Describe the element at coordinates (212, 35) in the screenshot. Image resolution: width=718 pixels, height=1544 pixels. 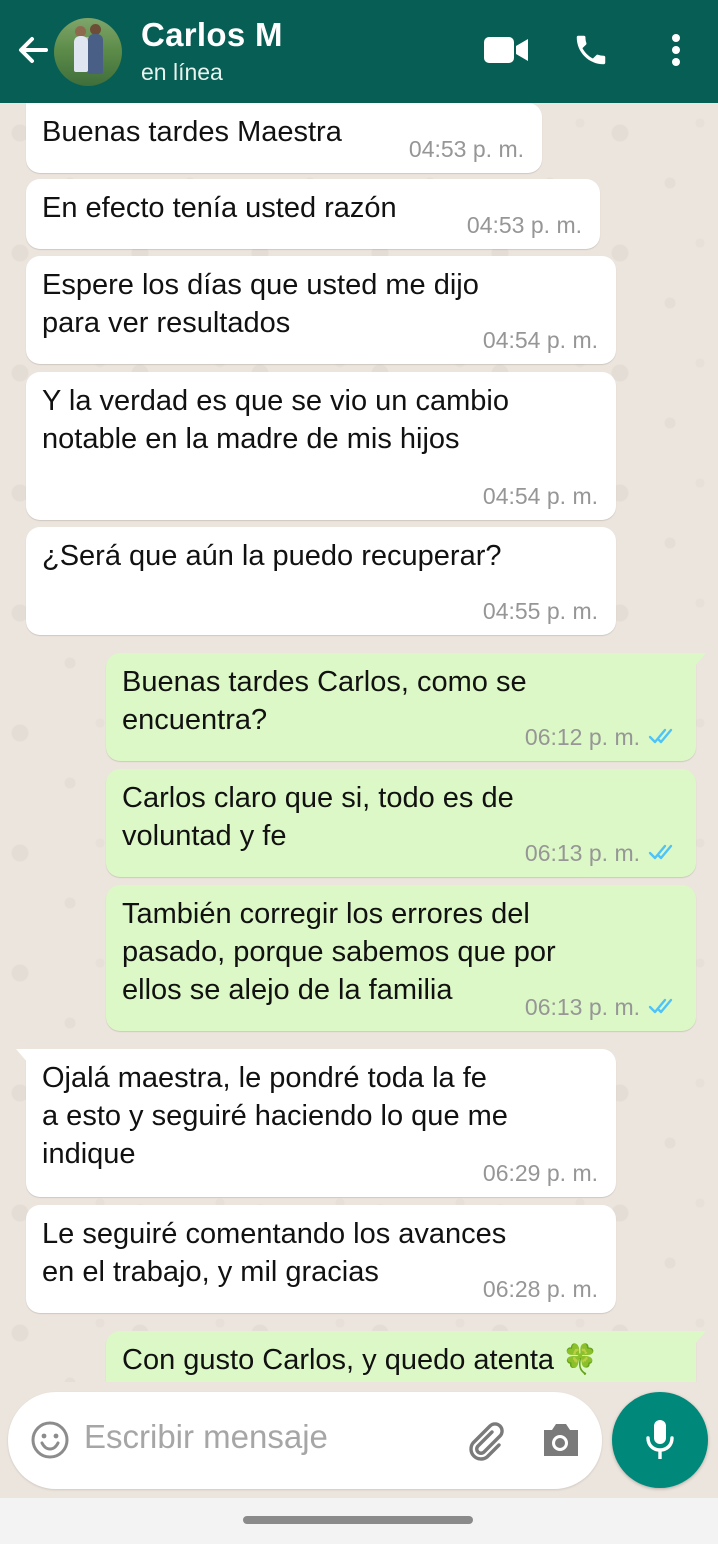
I see `contact-name: Carlos M` at that location.